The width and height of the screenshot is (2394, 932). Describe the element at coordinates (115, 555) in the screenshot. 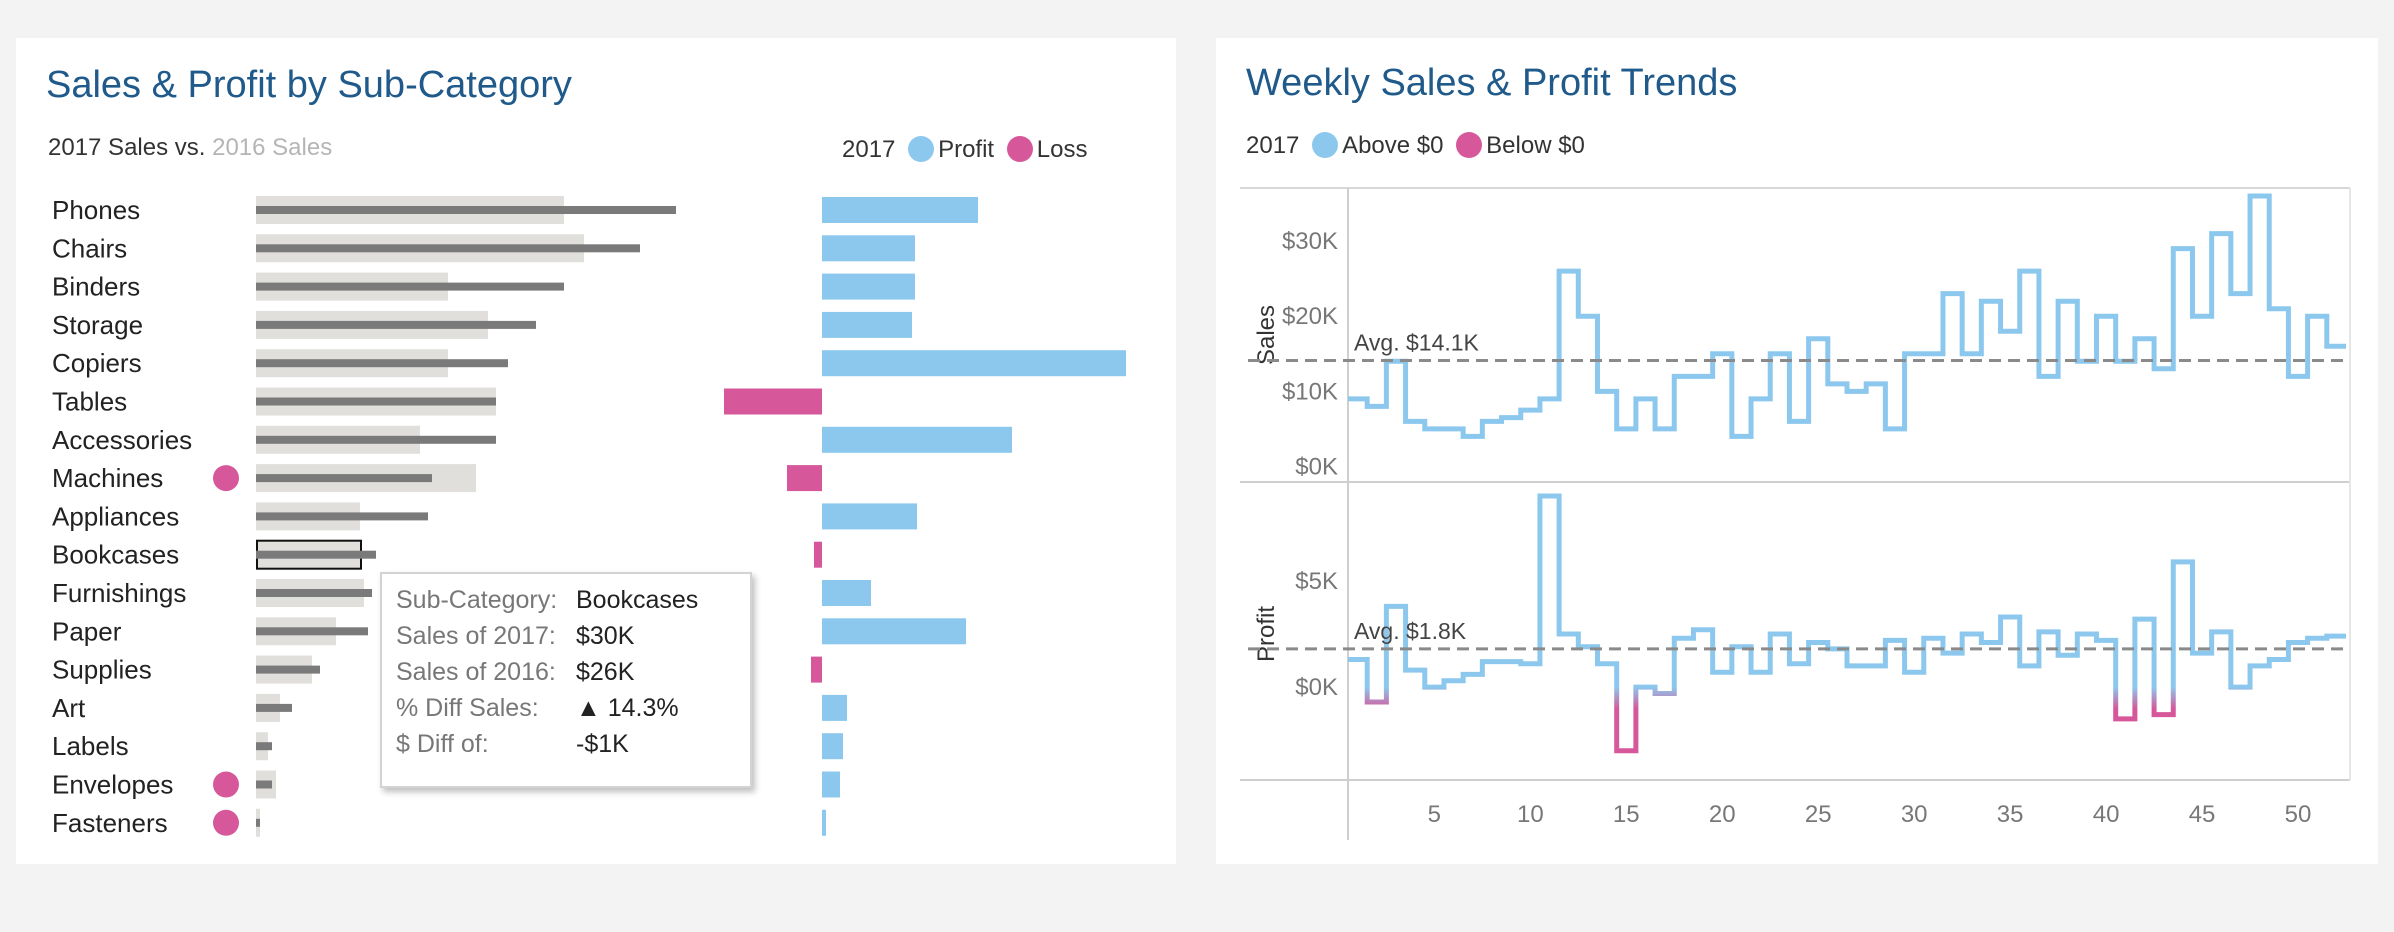

I see `category-label: Bookcases` at that location.